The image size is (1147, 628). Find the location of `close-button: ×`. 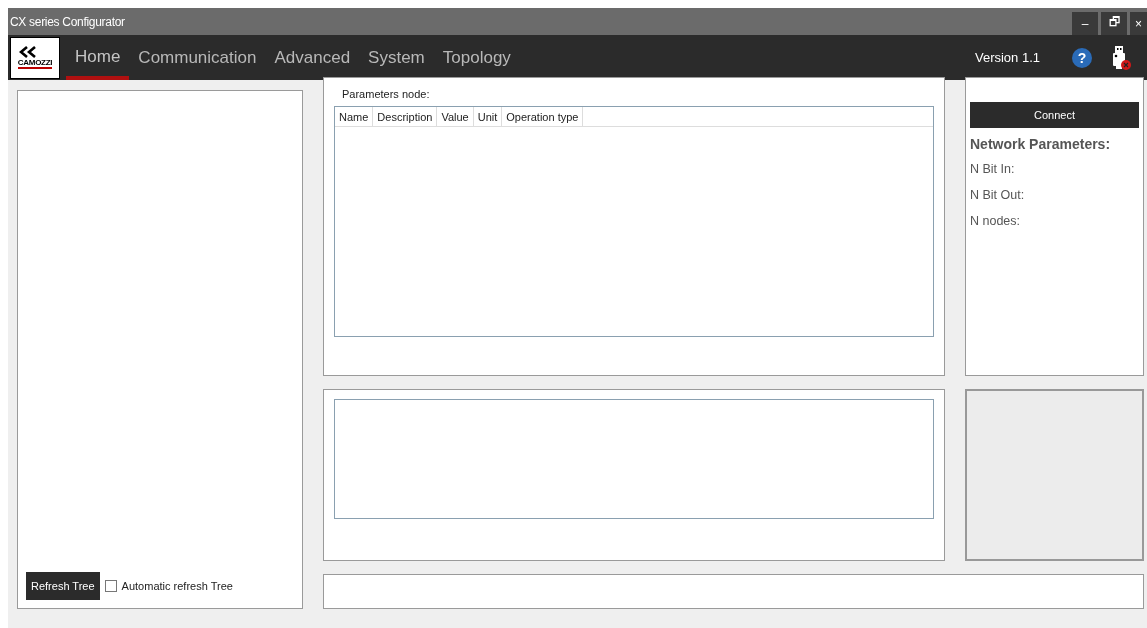

close-button: × is located at coordinates (1138, 23).